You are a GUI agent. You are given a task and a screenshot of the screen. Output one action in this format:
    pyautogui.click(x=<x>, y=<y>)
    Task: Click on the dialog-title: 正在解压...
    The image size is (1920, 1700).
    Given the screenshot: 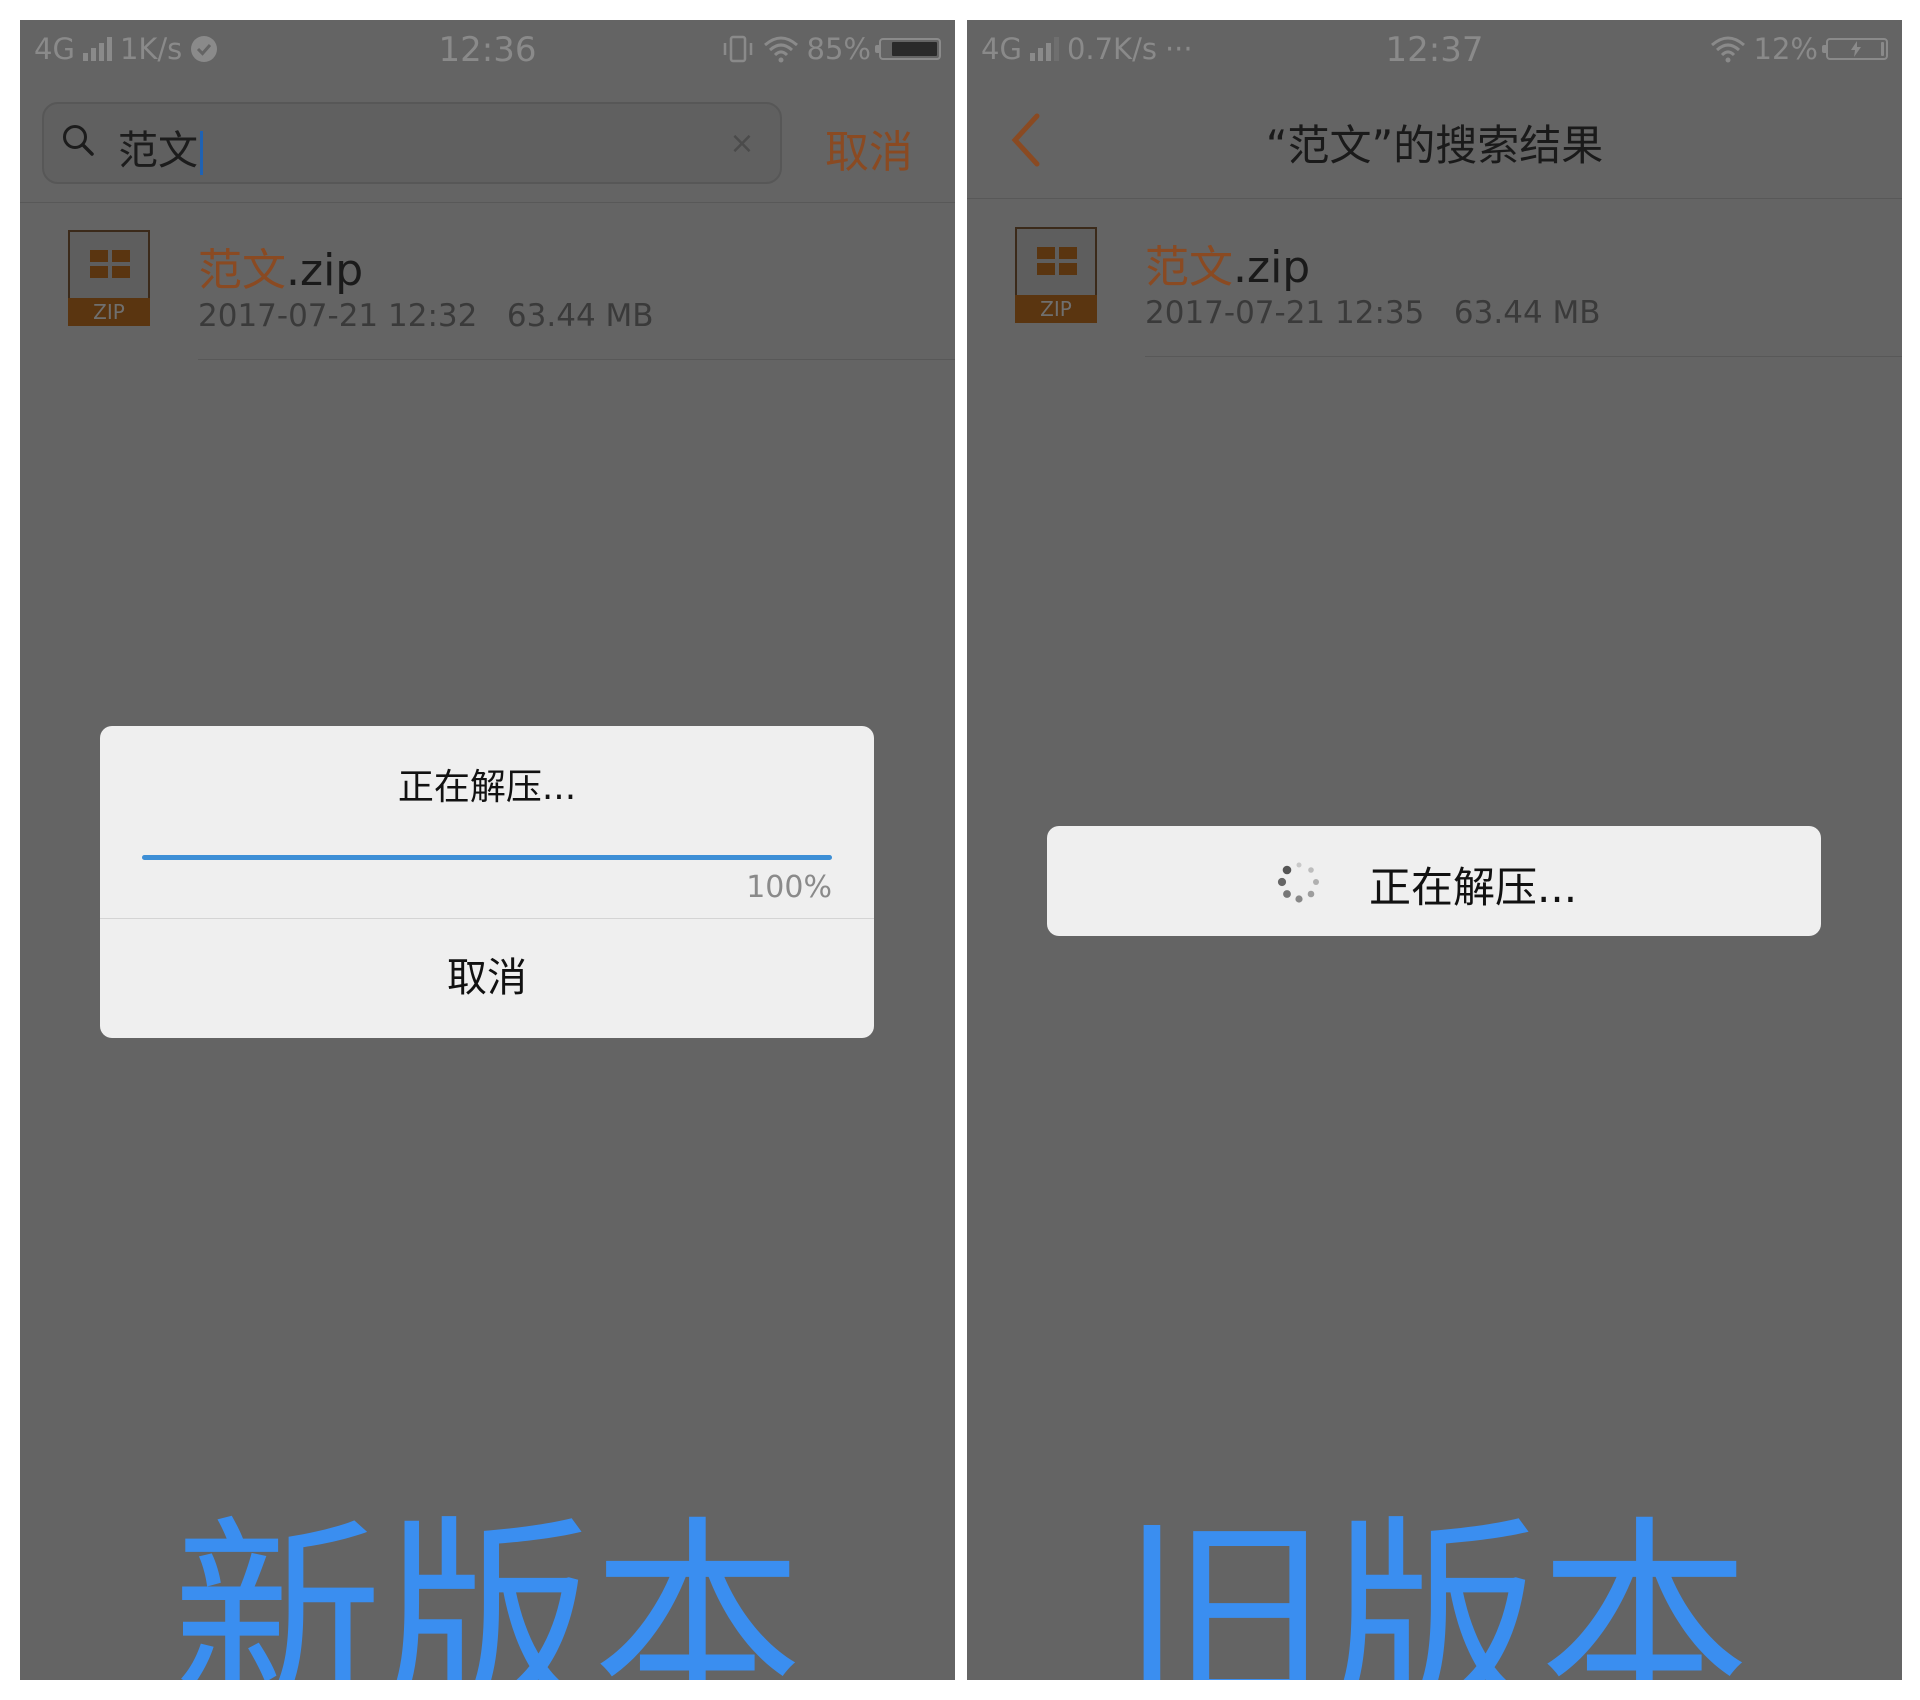 What is the action you would take?
    pyautogui.click(x=487, y=787)
    